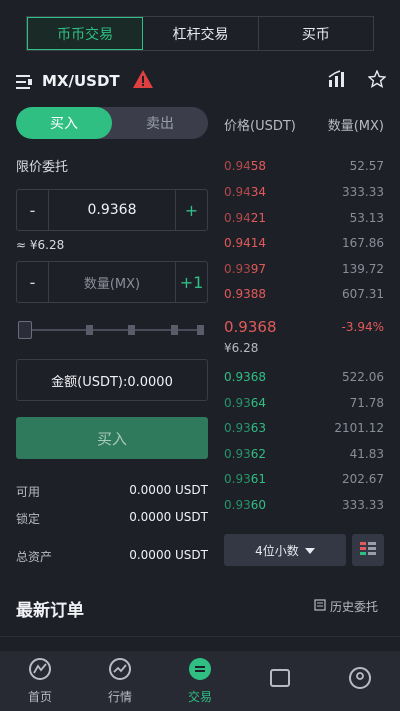 This screenshot has width=400, height=711. What do you see at coordinates (64, 123) in the screenshot?
I see `buy-tab: 买入` at bounding box center [64, 123].